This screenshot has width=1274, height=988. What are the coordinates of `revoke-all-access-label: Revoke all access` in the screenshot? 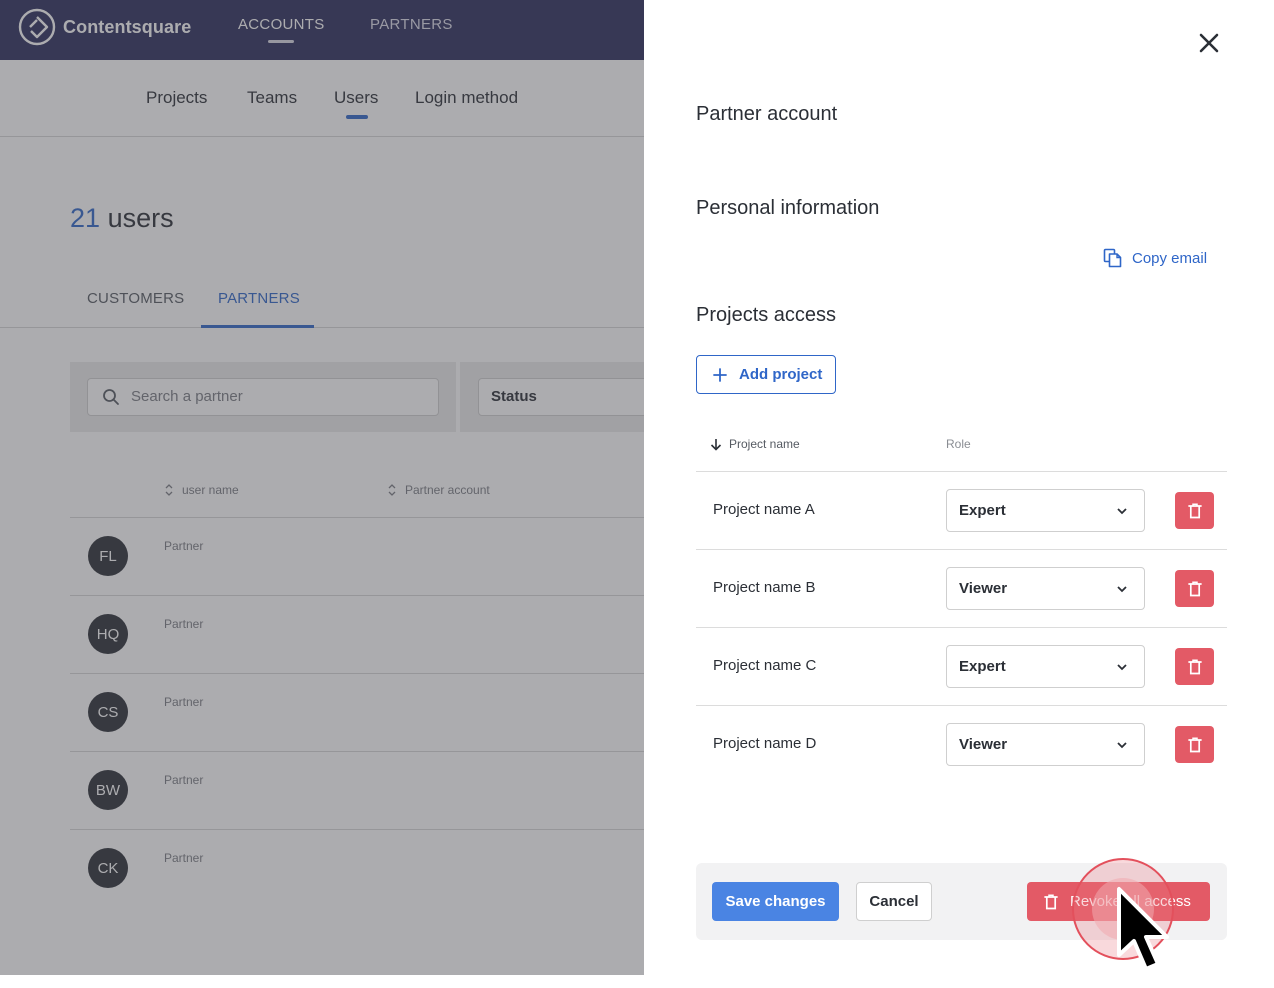 It's located at (1130, 901).